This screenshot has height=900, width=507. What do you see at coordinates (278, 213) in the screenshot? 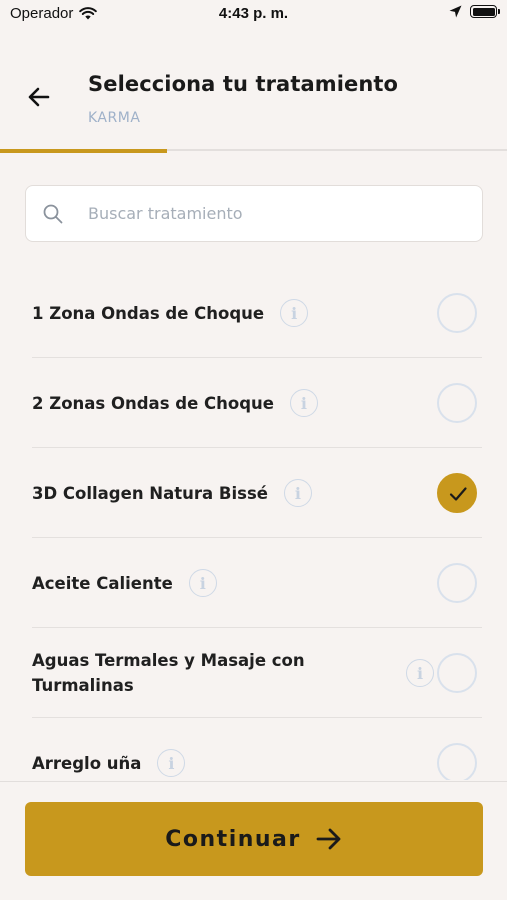
I see `search-input` at bounding box center [278, 213].